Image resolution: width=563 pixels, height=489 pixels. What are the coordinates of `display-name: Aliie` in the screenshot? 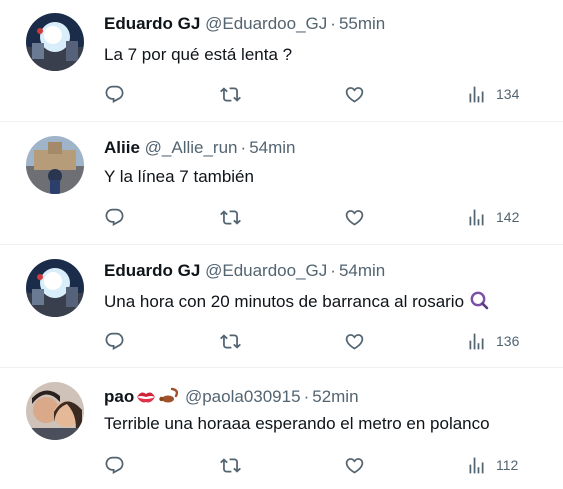 It's located at (122, 147).